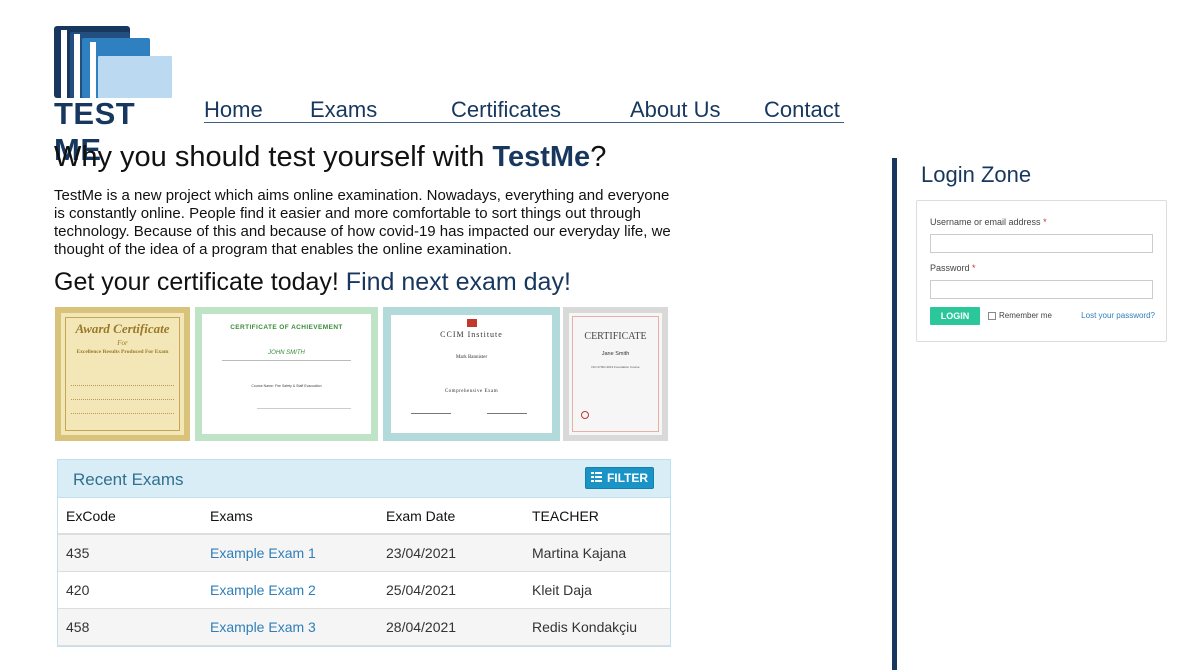 The width and height of the screenshot is (1200, 670). I want to click on column-exams: Exams, so click(290, 516).